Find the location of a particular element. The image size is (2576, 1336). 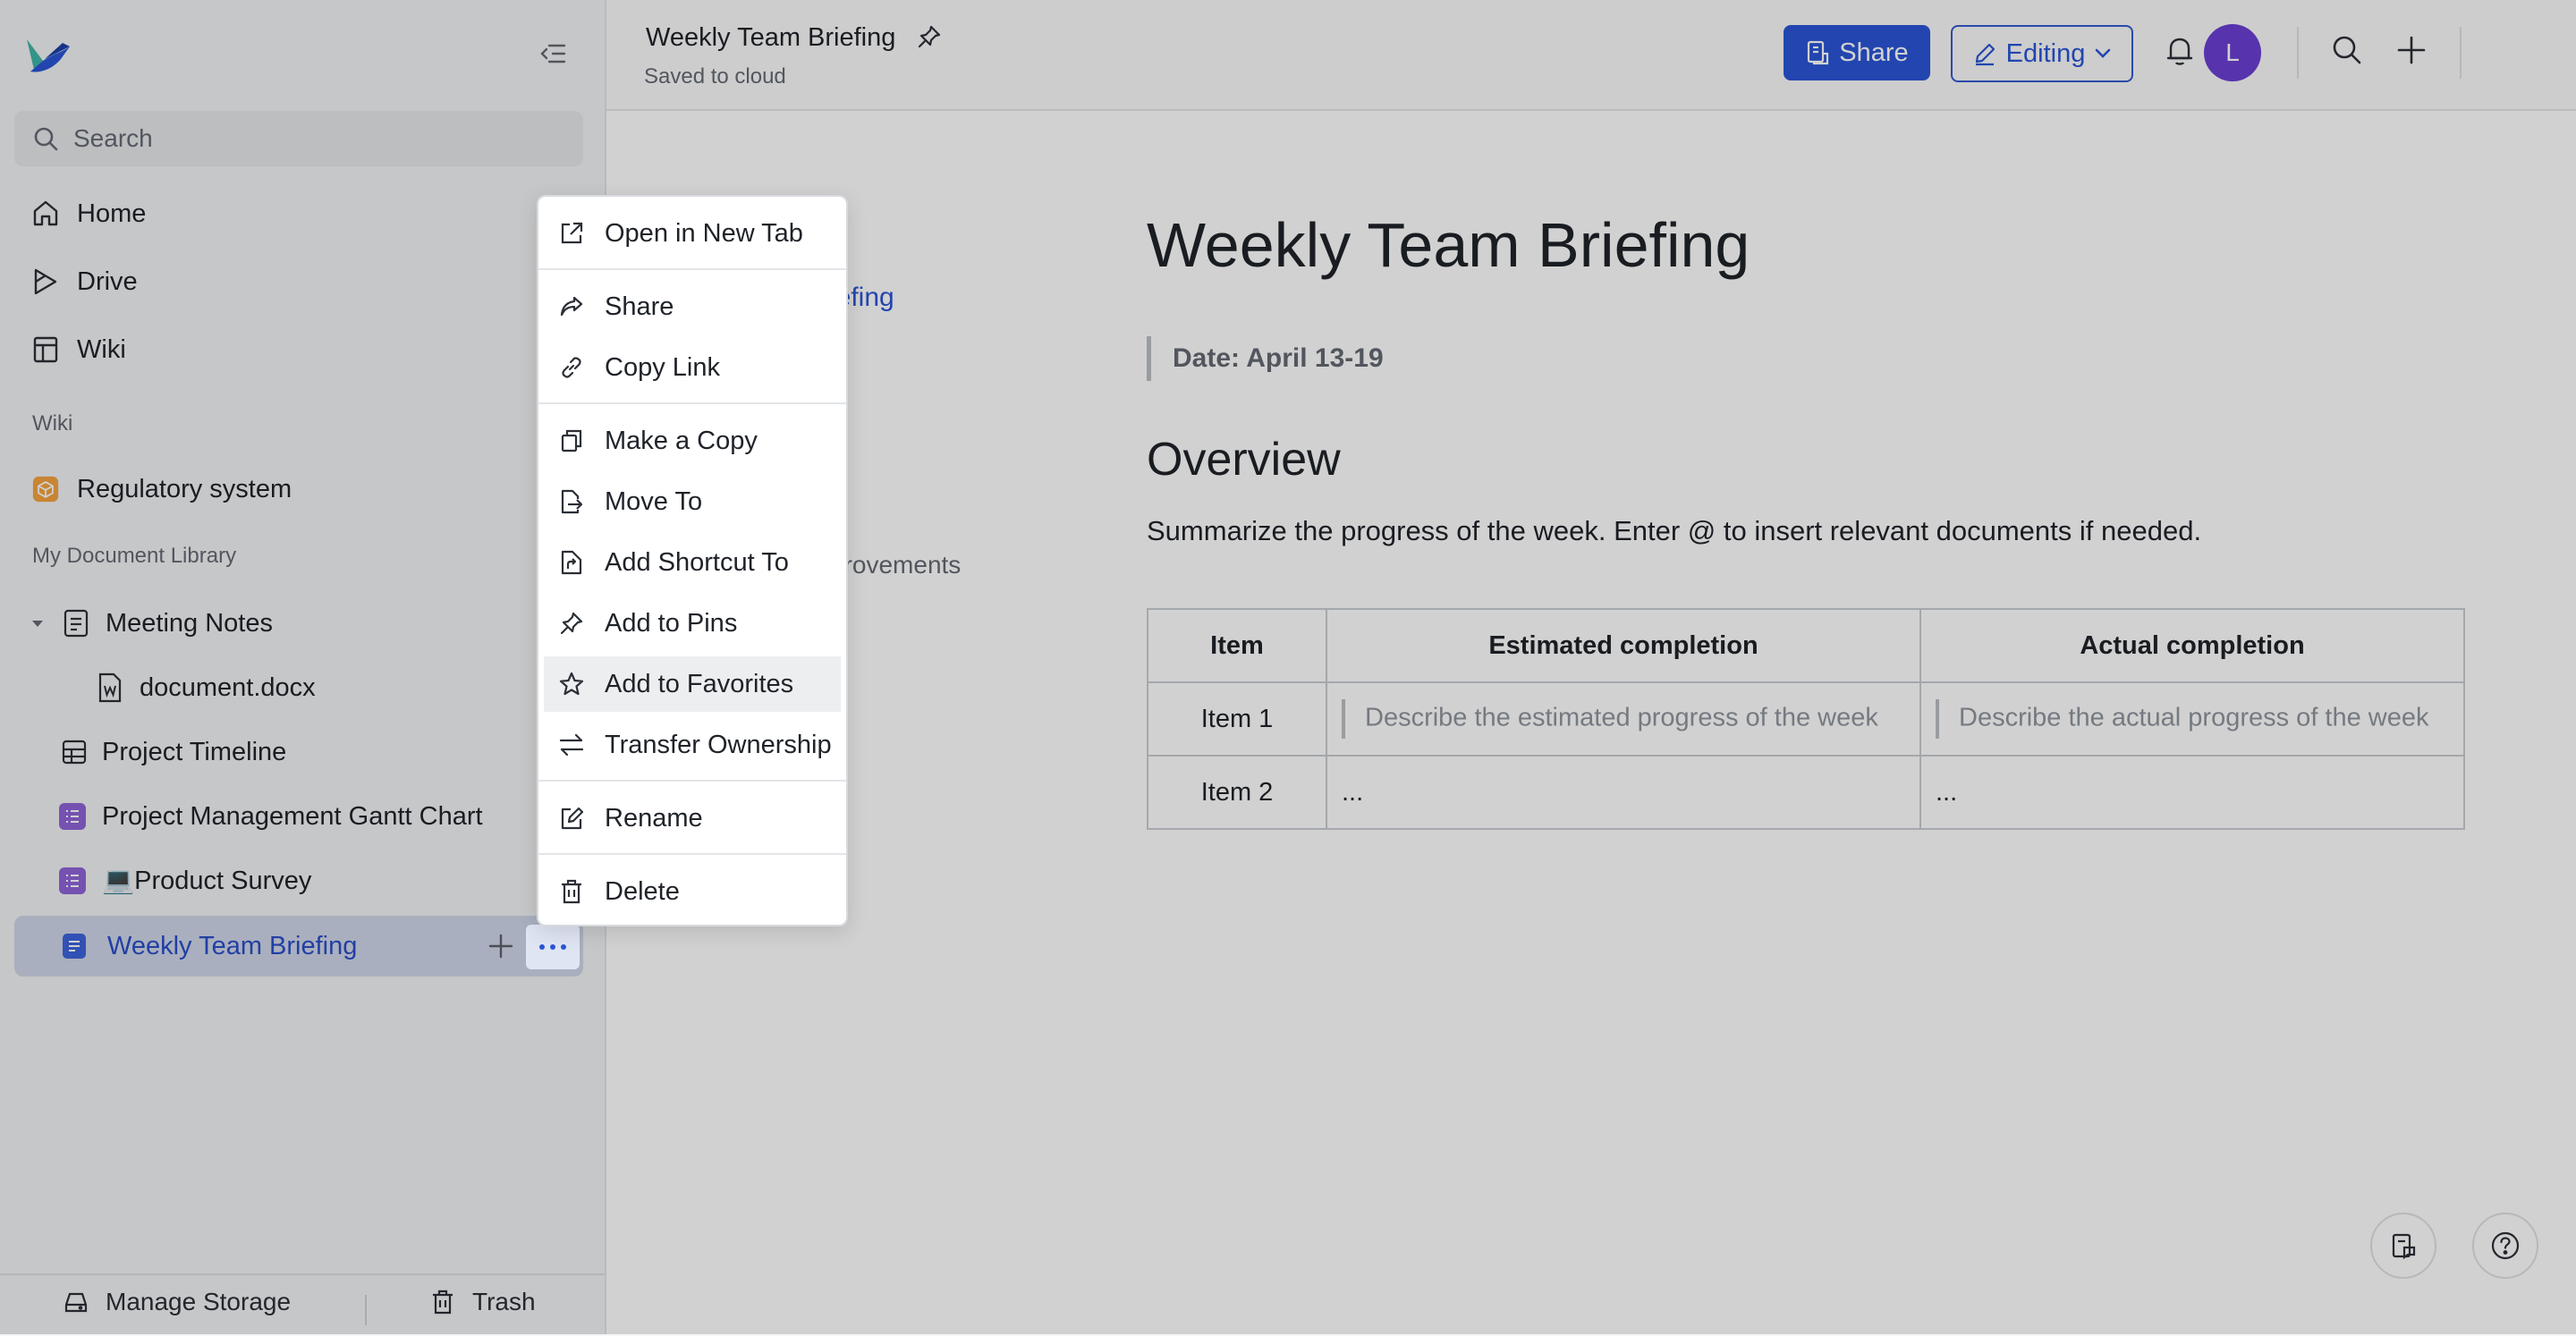

more-options-icon is located at coordinates (552, 947).